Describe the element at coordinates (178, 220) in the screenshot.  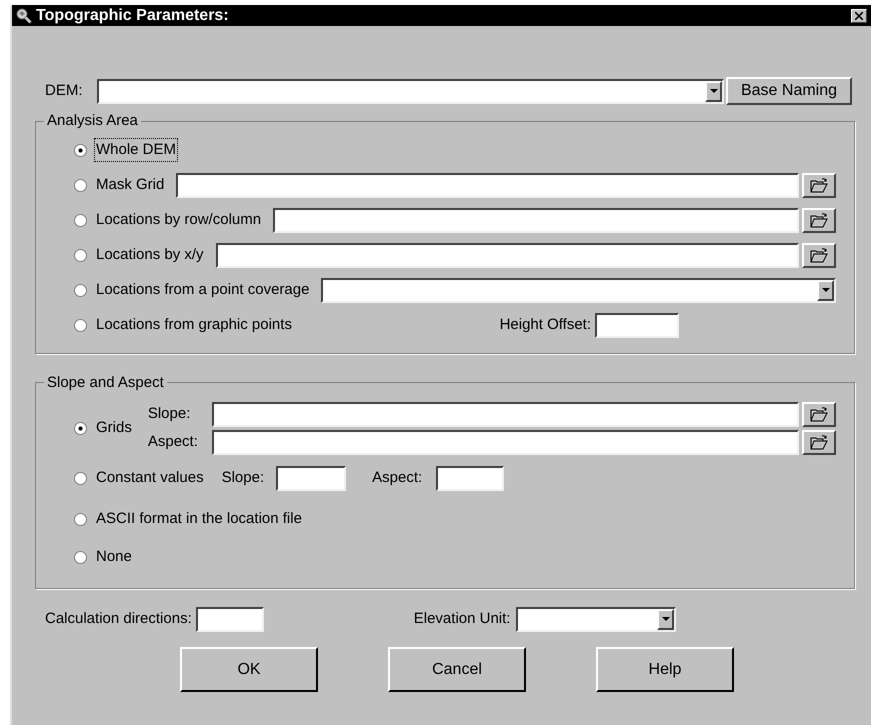
I see `option-label: Locations by row/column` at that location.